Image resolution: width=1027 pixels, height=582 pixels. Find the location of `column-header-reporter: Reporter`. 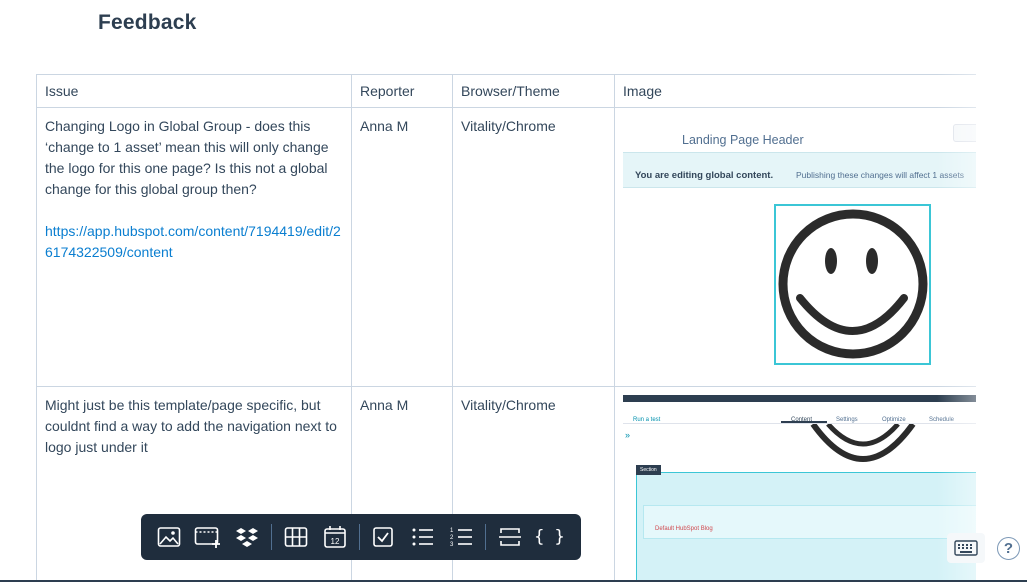

column-header-reporter: Reporter is located at coordinates (402, 91).